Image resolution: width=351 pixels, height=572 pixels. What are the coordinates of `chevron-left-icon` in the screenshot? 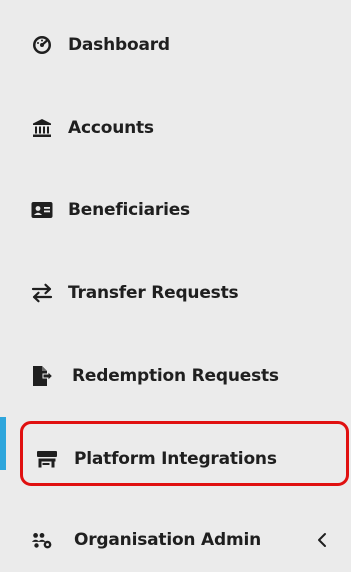 It's located at (322, 540).